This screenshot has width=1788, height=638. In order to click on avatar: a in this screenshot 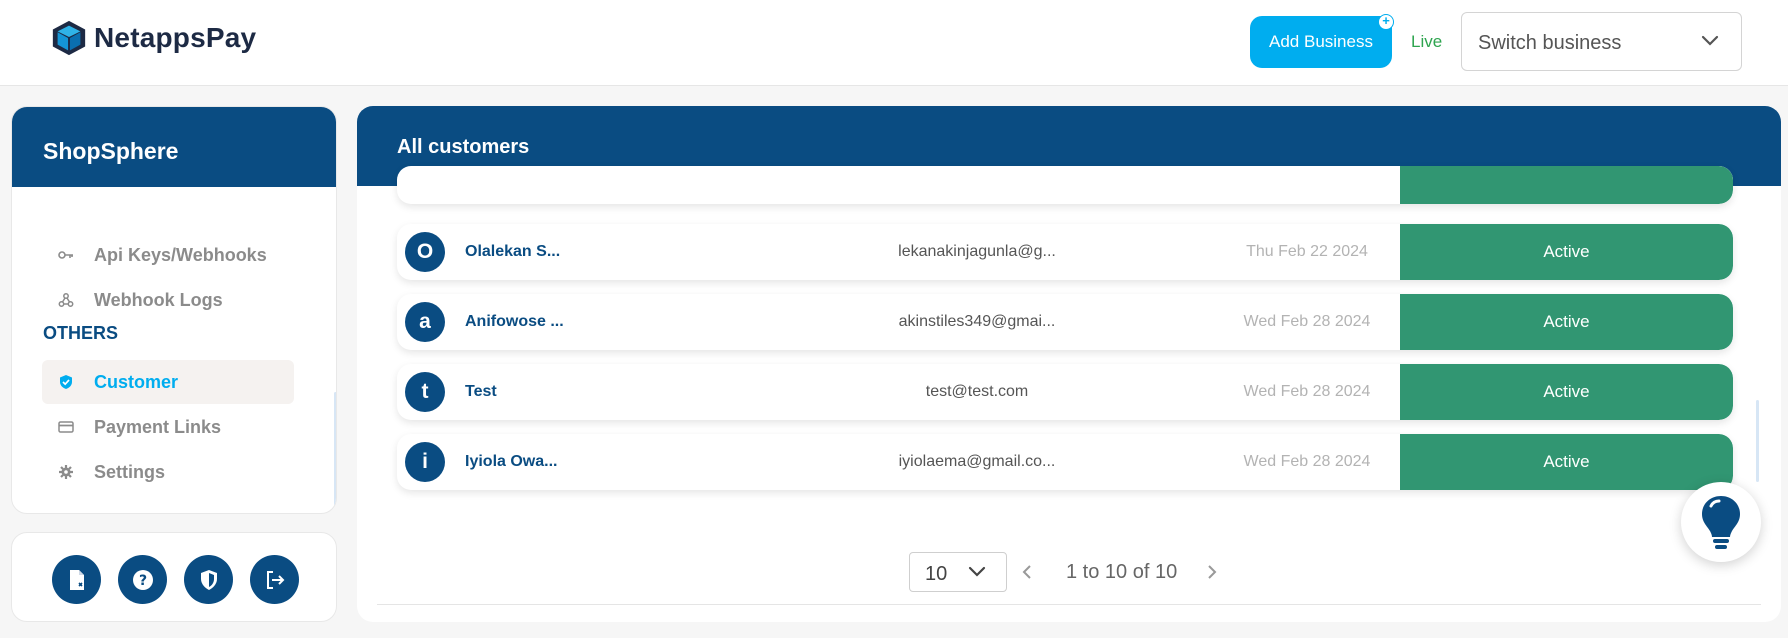, I will do `click(425, 322)`.